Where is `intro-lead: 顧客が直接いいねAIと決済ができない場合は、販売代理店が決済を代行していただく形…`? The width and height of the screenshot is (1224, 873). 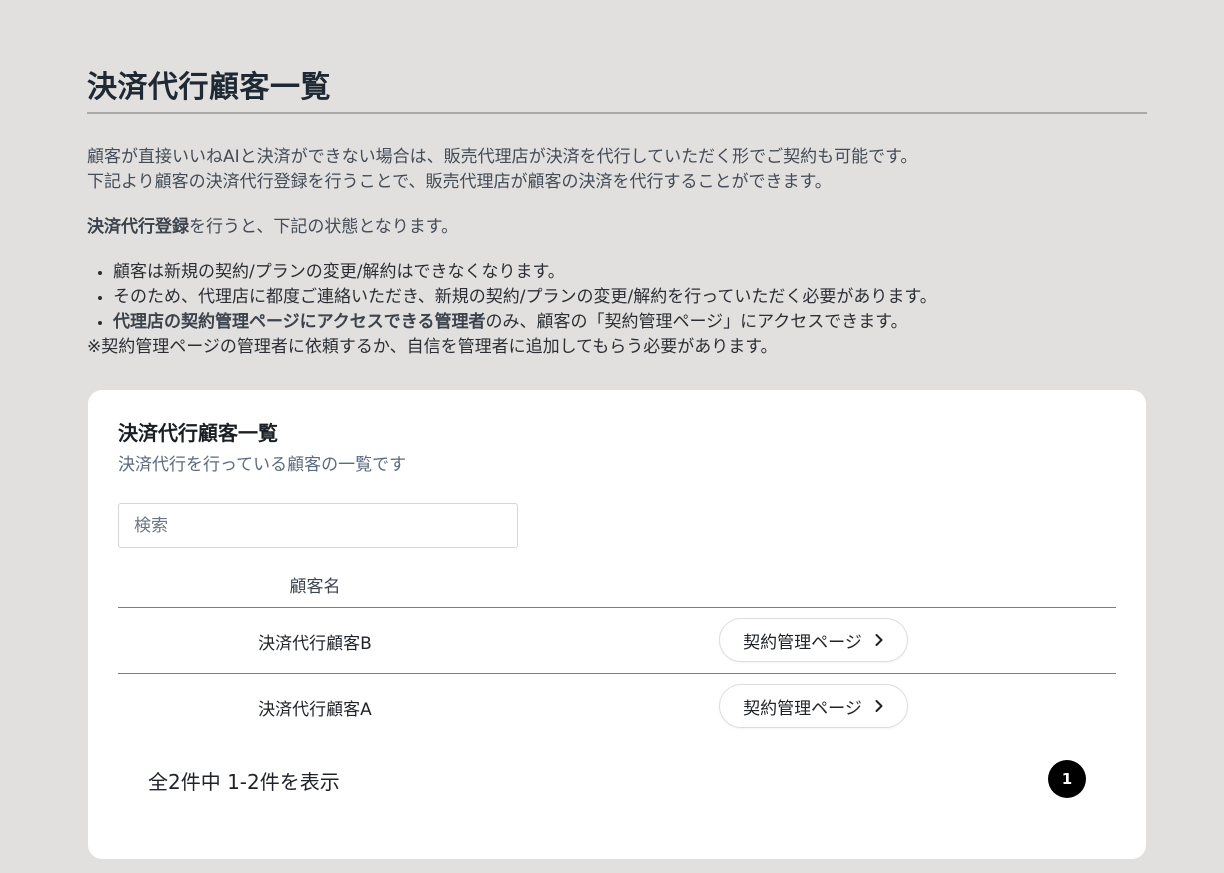 intro-lead: 顧客が直接いいねAIと決済ができない場合は、販売代理店が決済を代行していただく形… is located at coordinates (617, 170).